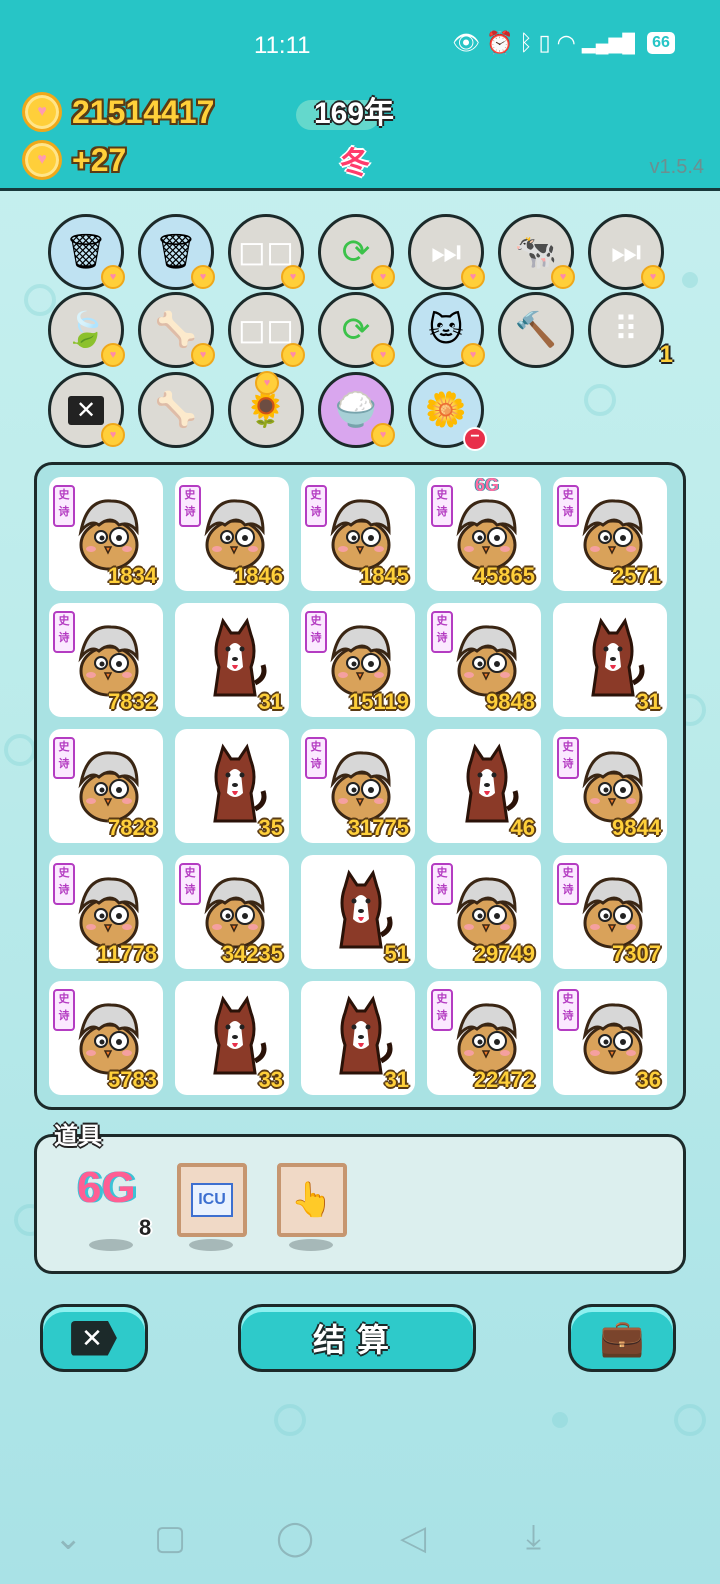 The width and height of the screenshot is (720, 1584). I want to click on shop-item-leaf: 🍃 ♥, so click(86, 330).